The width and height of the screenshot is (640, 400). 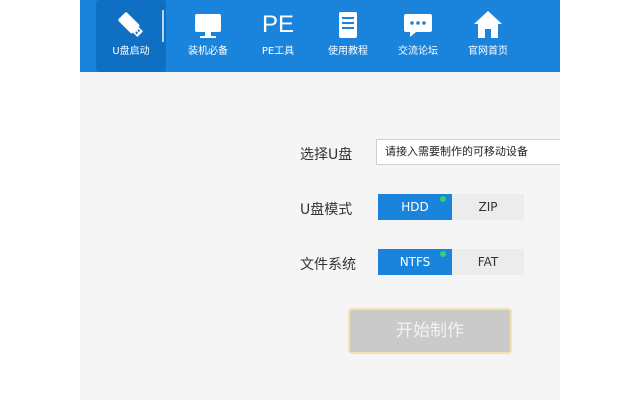 What do you see at coordinates (326, 210) in the screenshot?
I see `usb-mode-label: U盘模式` at bounding box center [326, 210].